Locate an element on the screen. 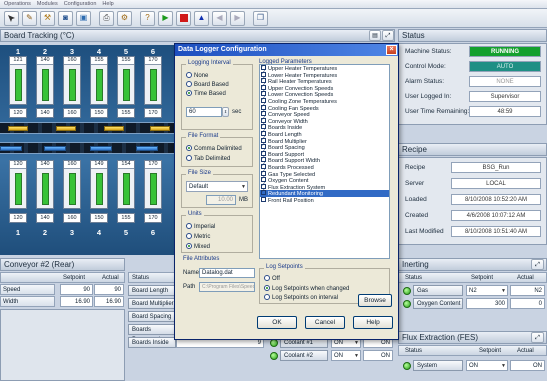  screen-icon: ▣ is located at coordinates (83, 18).